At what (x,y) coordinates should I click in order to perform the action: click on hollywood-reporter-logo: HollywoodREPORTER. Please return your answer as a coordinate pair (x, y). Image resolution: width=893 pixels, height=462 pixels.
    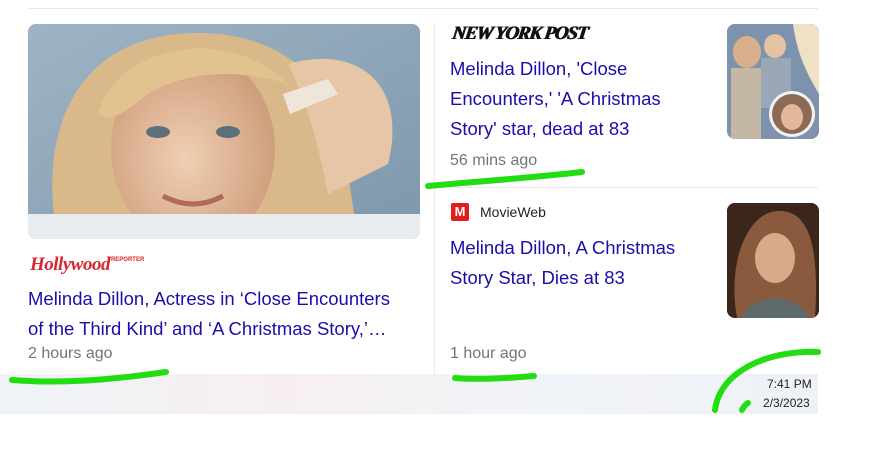
    Looking at the image, I should click on (87, 265).